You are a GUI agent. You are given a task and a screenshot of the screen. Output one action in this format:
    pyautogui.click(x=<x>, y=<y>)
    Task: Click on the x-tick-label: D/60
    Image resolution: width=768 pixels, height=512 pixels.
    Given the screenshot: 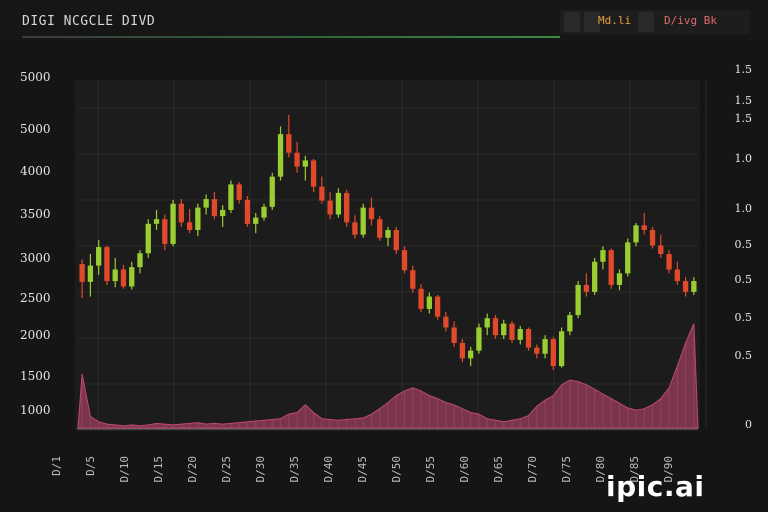 What is the action you would take?
    pyautogui.click(x=464, y=469)
    